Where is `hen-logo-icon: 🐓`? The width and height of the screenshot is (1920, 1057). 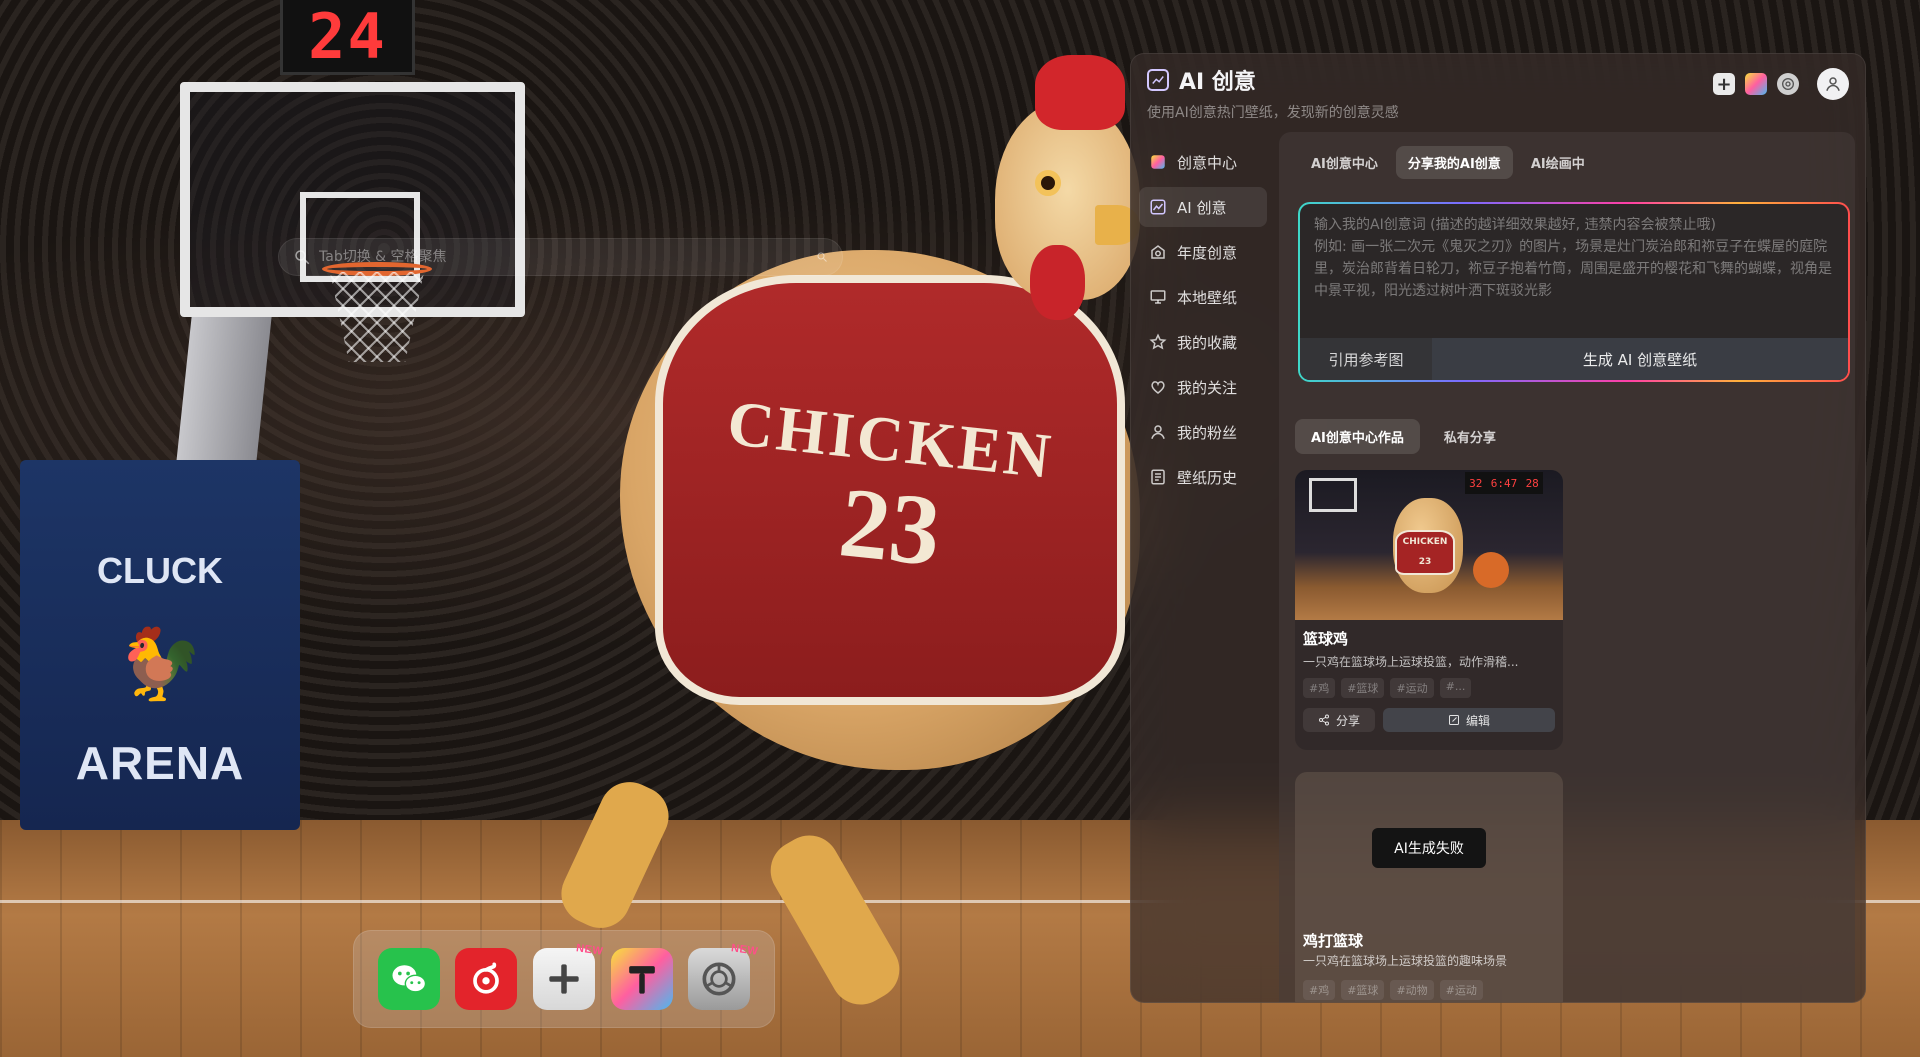
hen-logo-icon: 🐓 is located at coordinates (160, 664).